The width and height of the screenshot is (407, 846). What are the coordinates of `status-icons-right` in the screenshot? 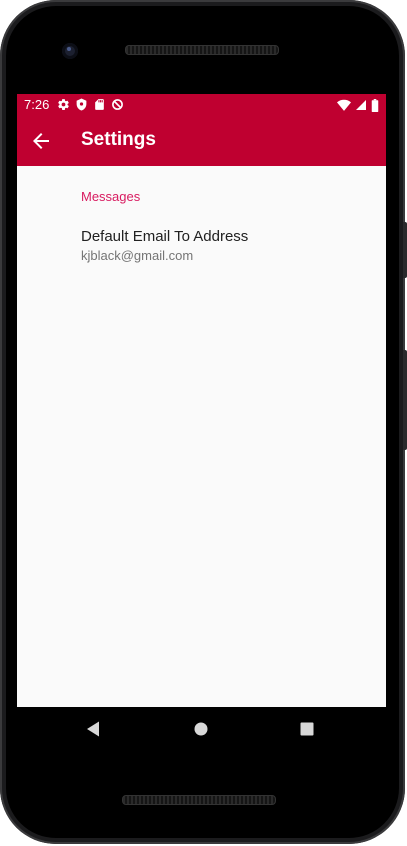 It's located at (358, 105).